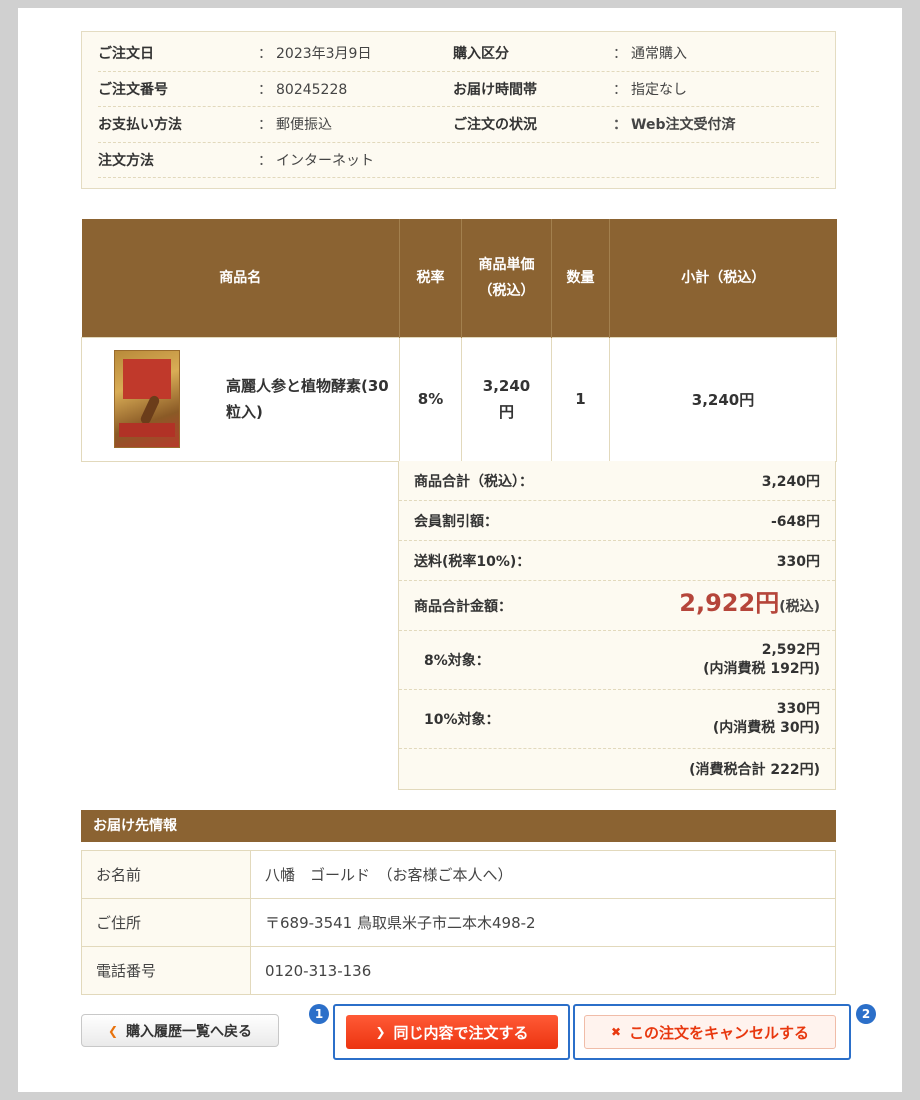 The image size is (920, 1100). Describe the element at coordinates (617, 481) in the screenshot. I see `summary-row: 商品合計（税込）： 3,240円` at that location.